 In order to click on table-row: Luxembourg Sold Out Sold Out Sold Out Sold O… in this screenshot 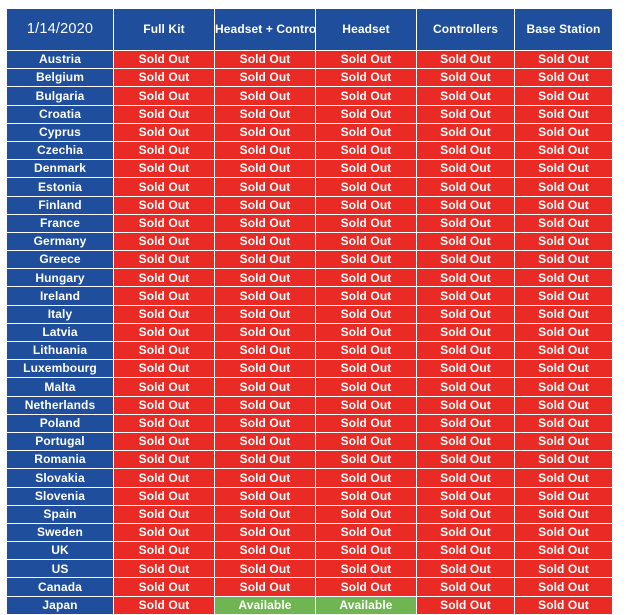, I will do `click(309, 369)`.